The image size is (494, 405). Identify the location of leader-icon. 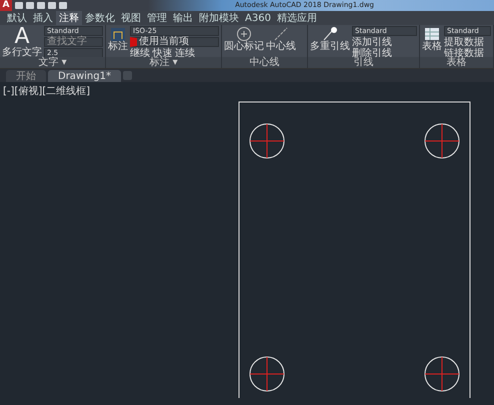
(330, 34).